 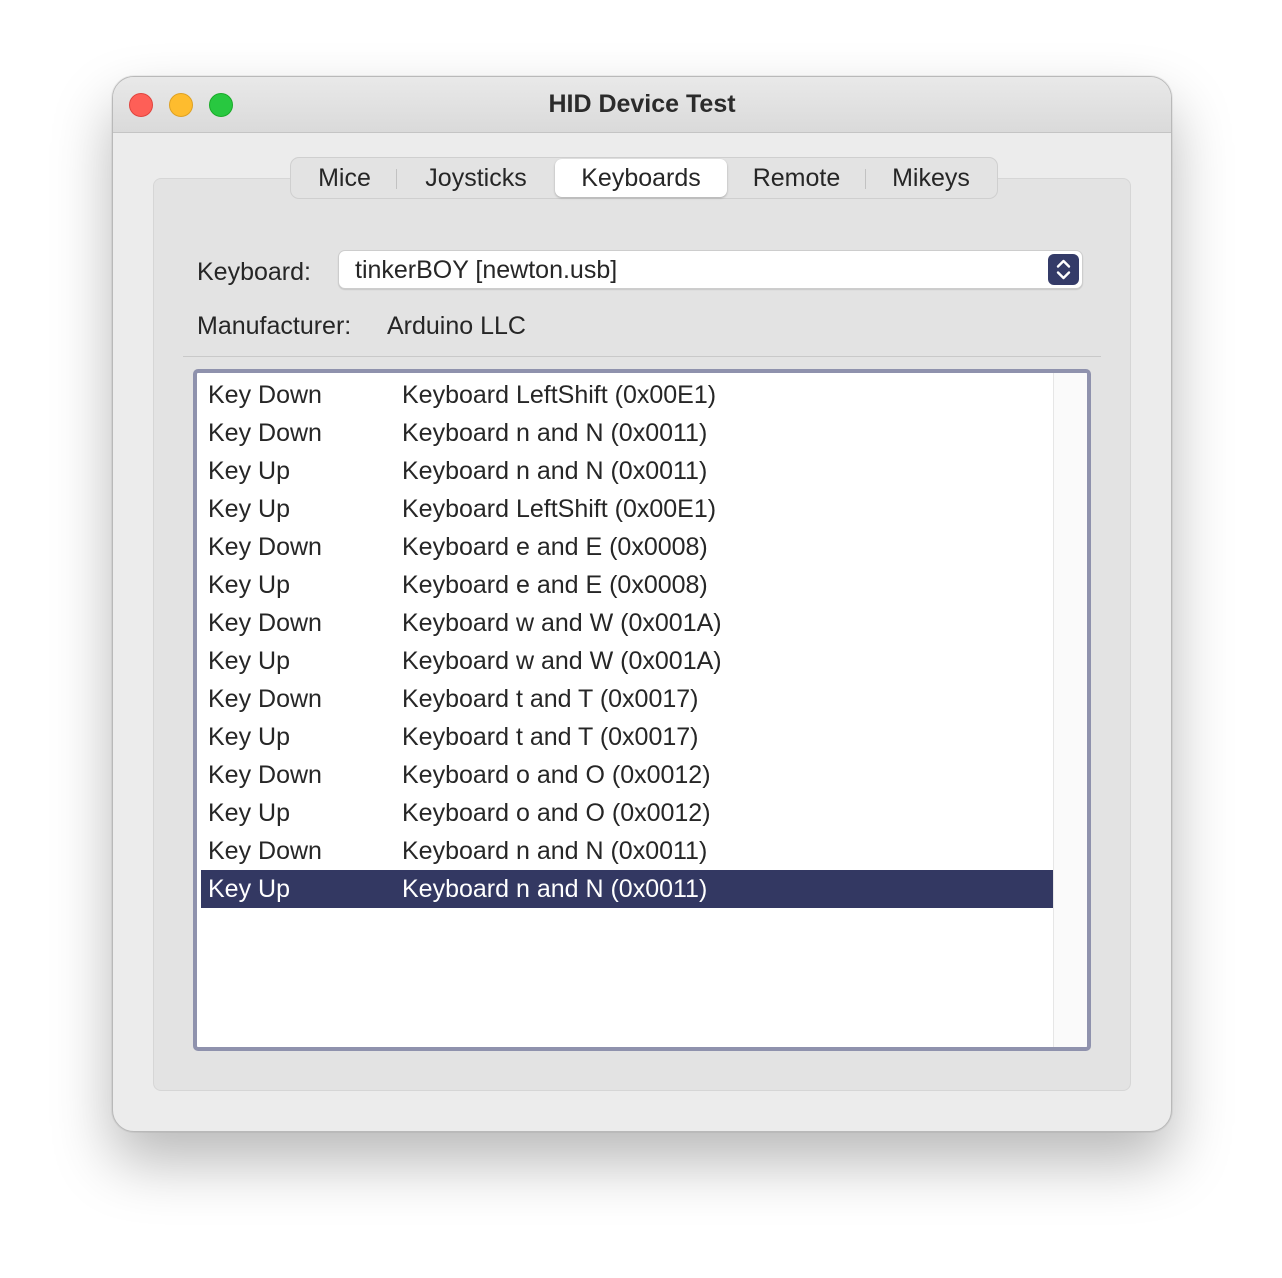 I want to click on keyboard-select-value: tinkerBOY [newton.usb], so click(x=486, y=270).